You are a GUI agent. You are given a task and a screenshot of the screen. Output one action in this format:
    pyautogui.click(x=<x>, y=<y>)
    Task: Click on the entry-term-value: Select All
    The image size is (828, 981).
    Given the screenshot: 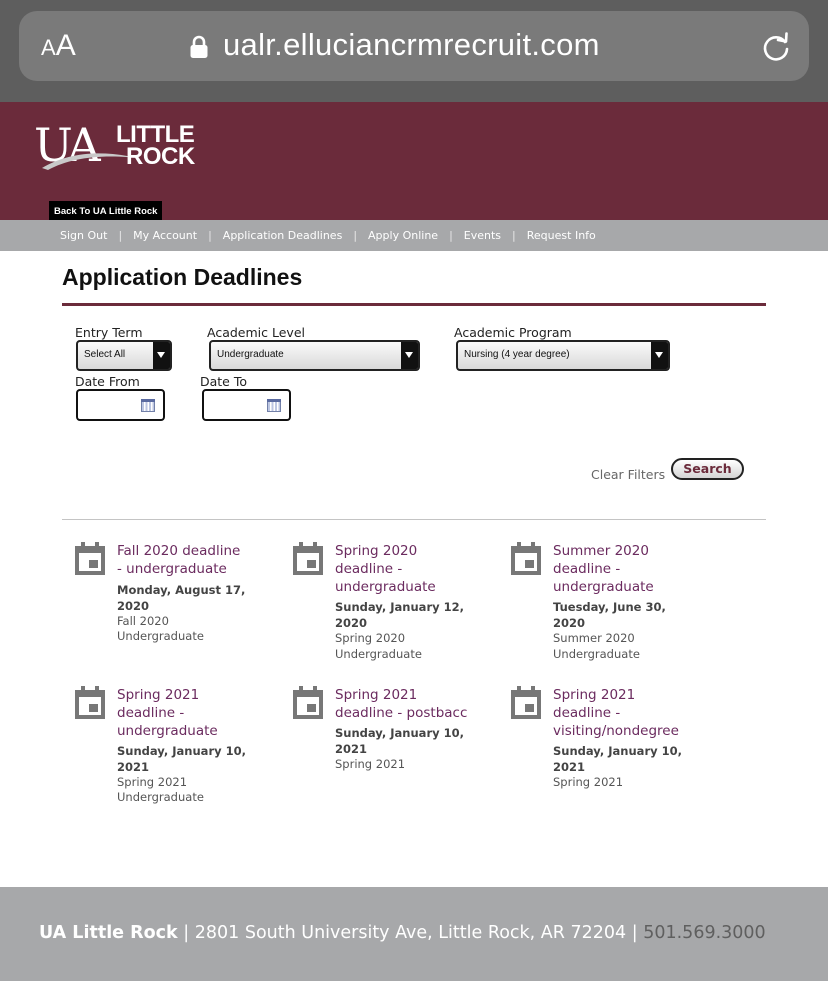 What is the action you would take?
    pyautogui.click(x=105, y=354)
    